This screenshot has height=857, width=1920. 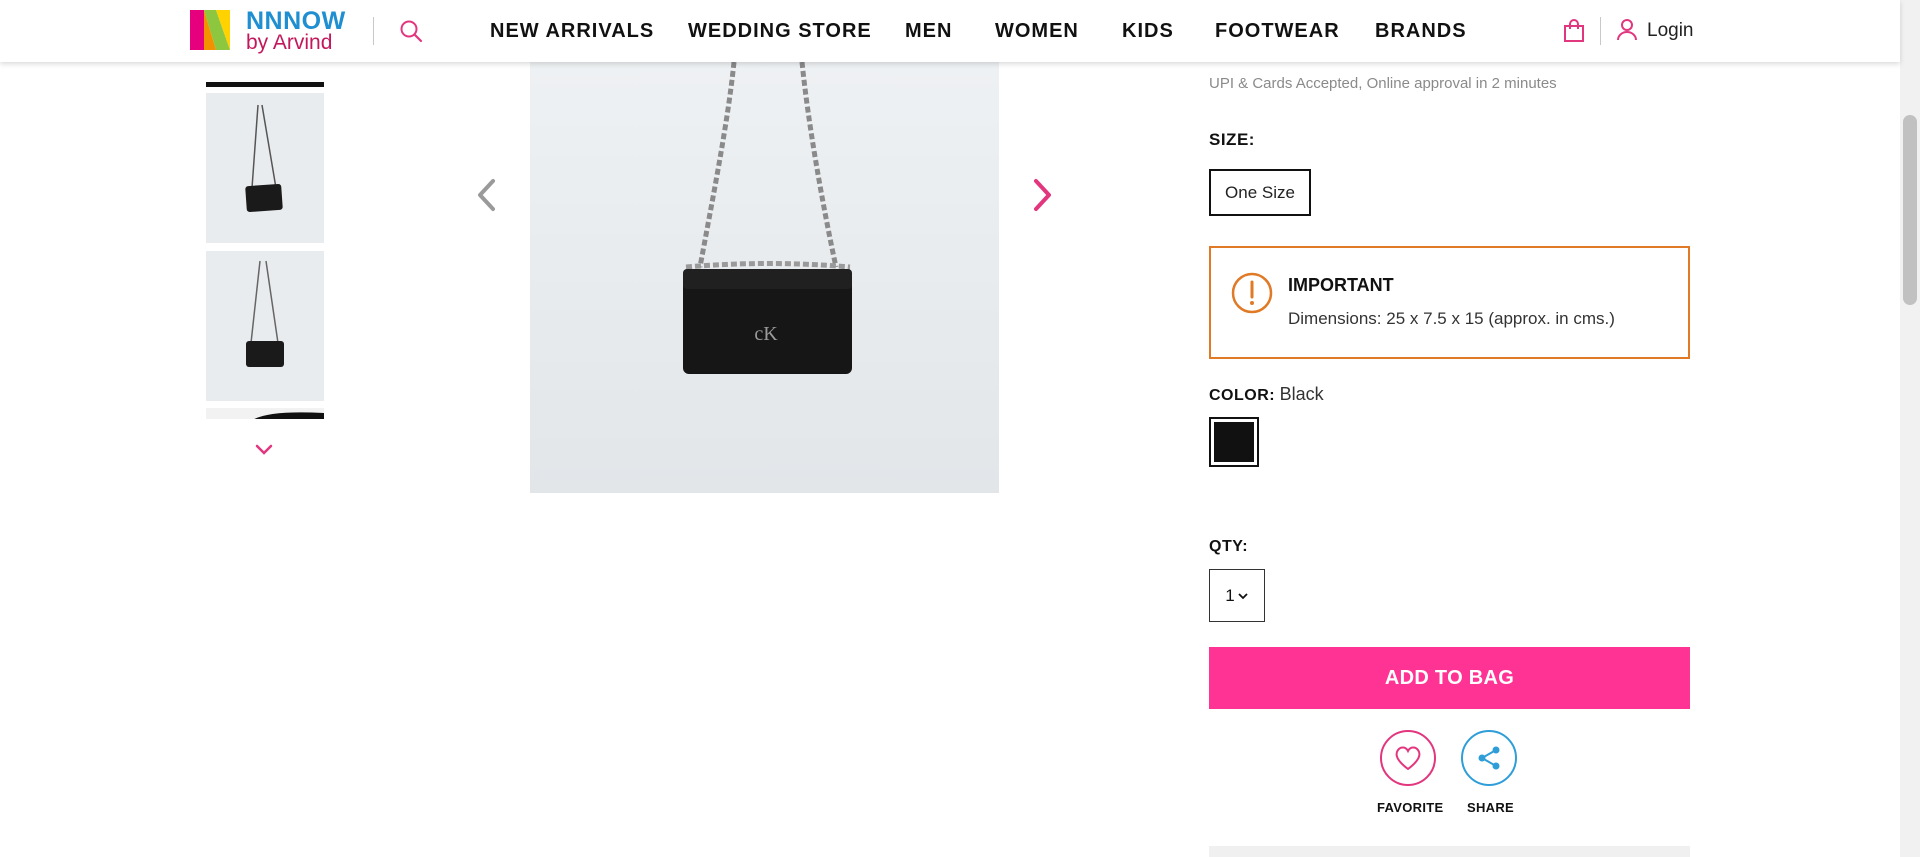 What do you see at coordinates (766, 334) in the screenshot?
I see `svg-text: cK` at bounding box center [766, 334].